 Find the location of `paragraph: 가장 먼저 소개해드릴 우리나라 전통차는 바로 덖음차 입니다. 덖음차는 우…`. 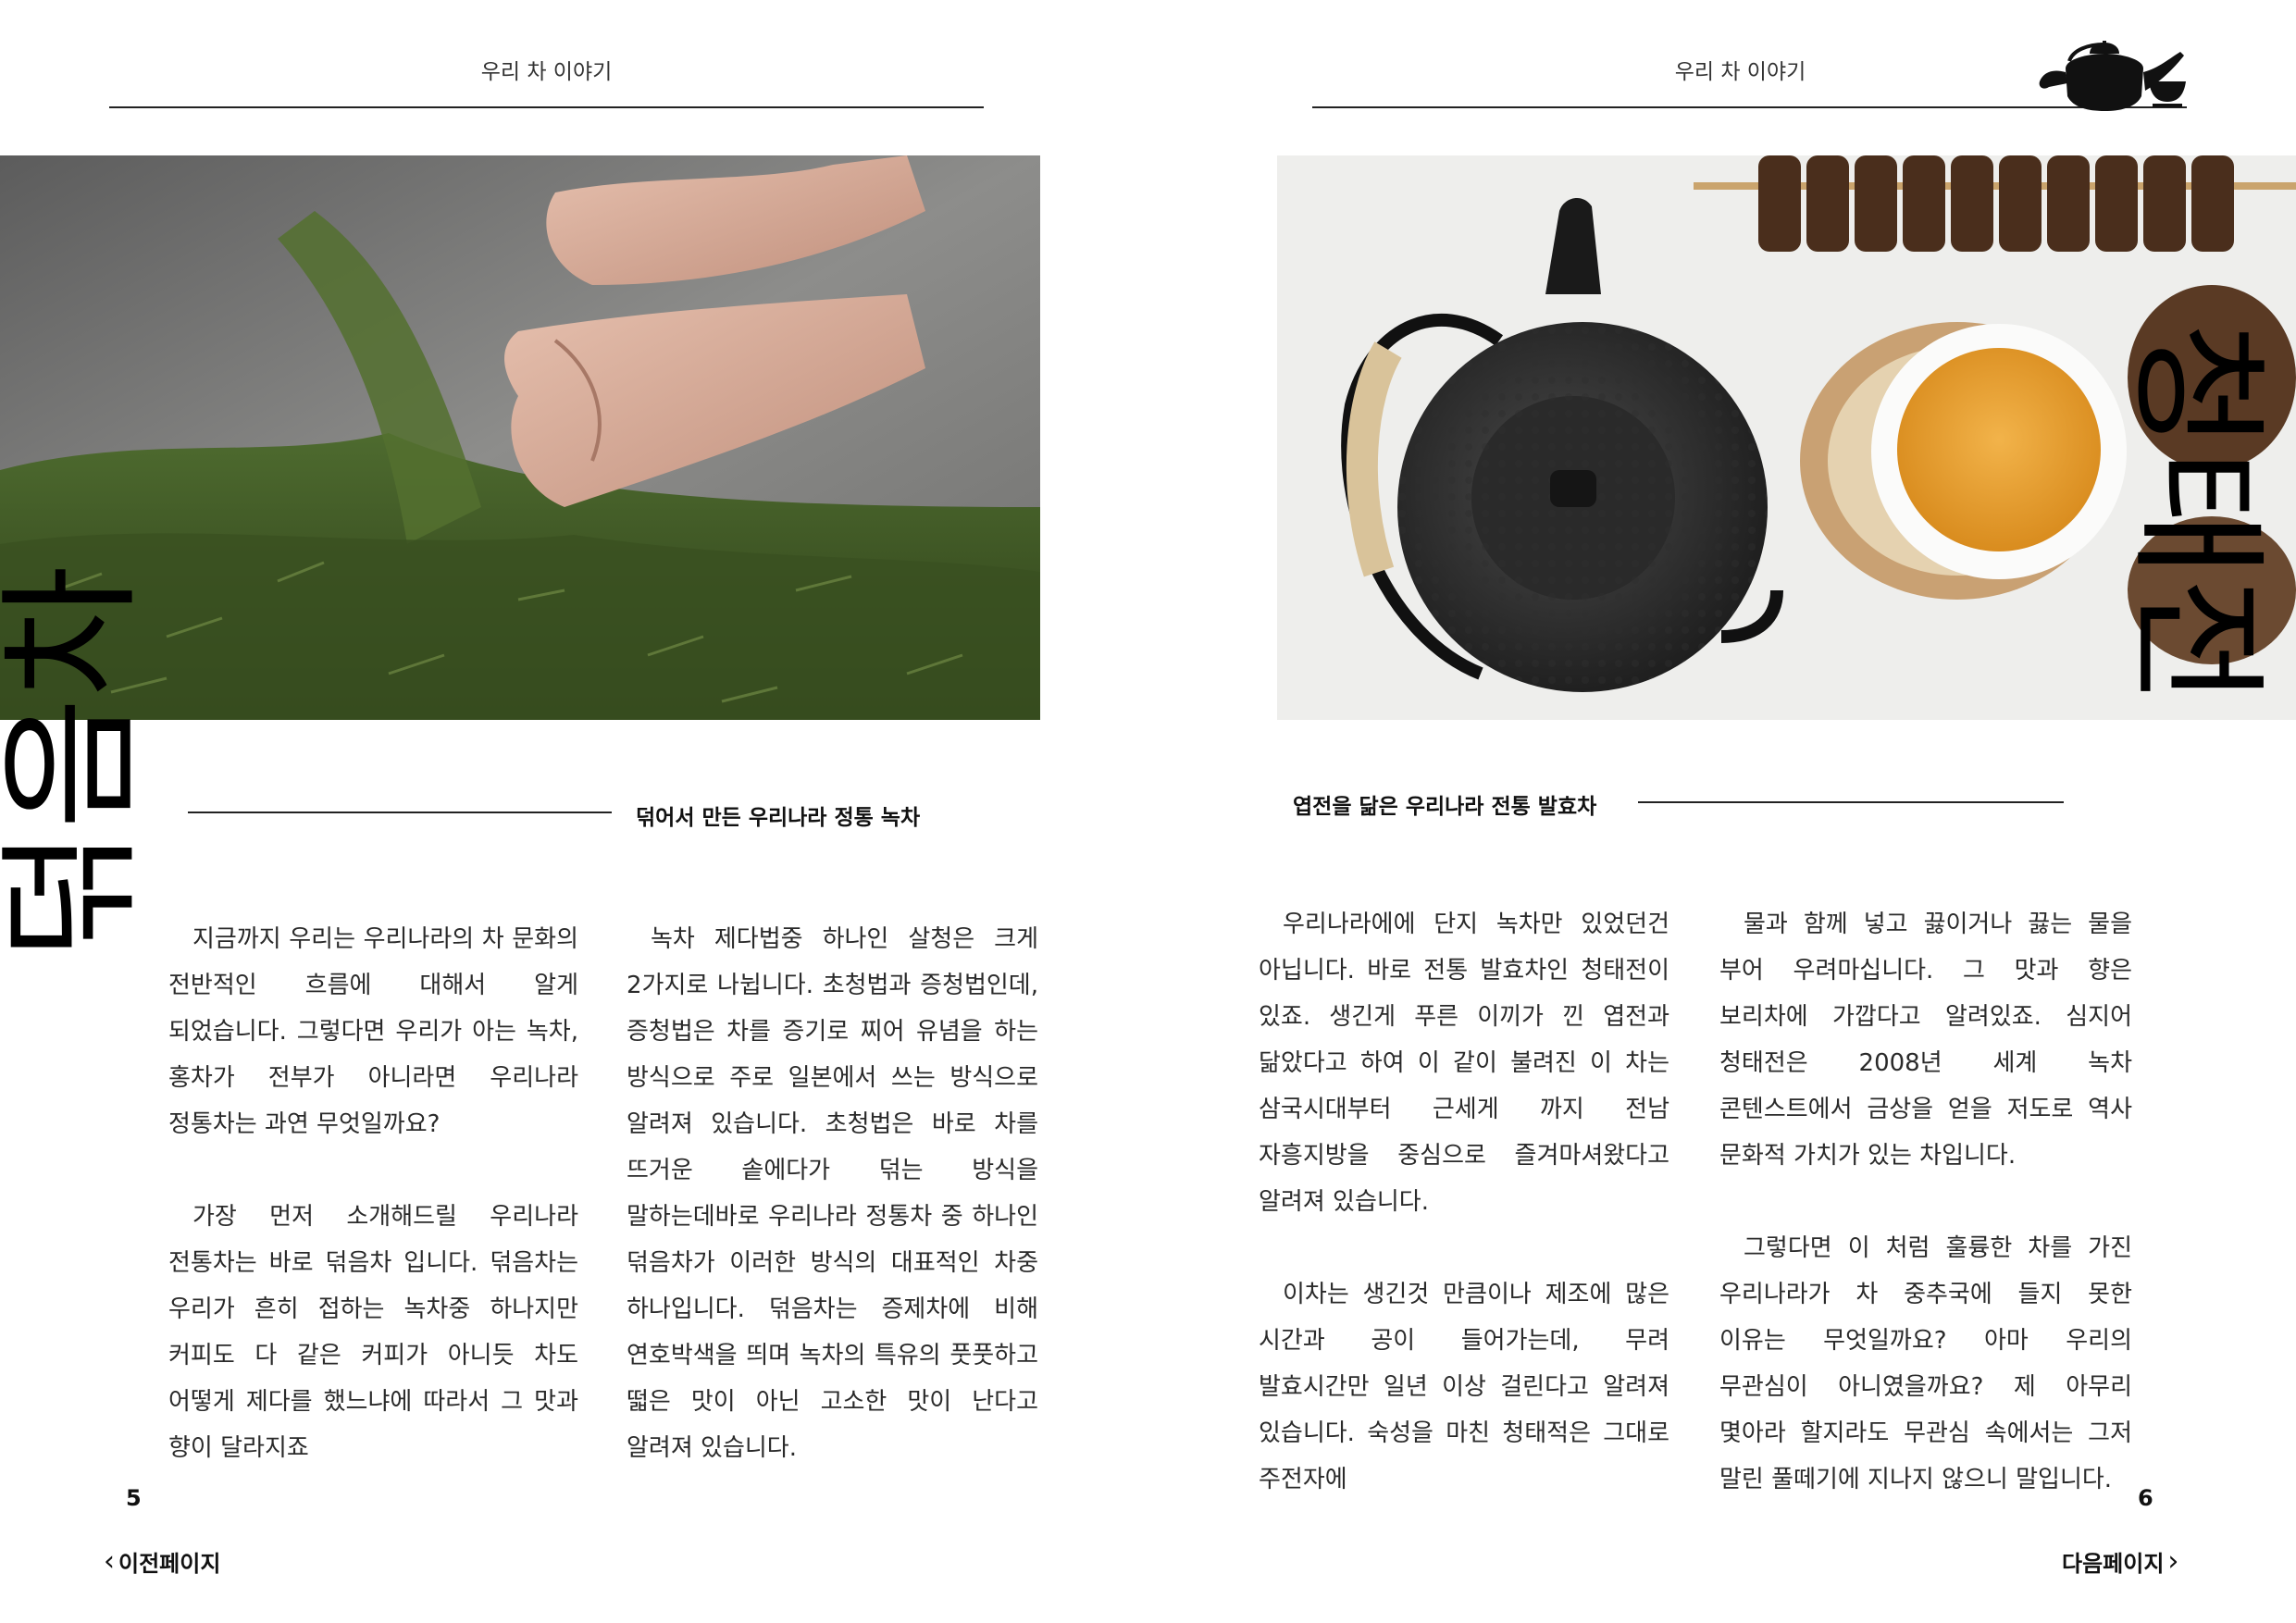

paragraph: 가장 먼저 소개해드릴 우리나라 전통차는 바로 덖음차 입니다. 덖음차는 우… is located at coordinates (373, 1332).